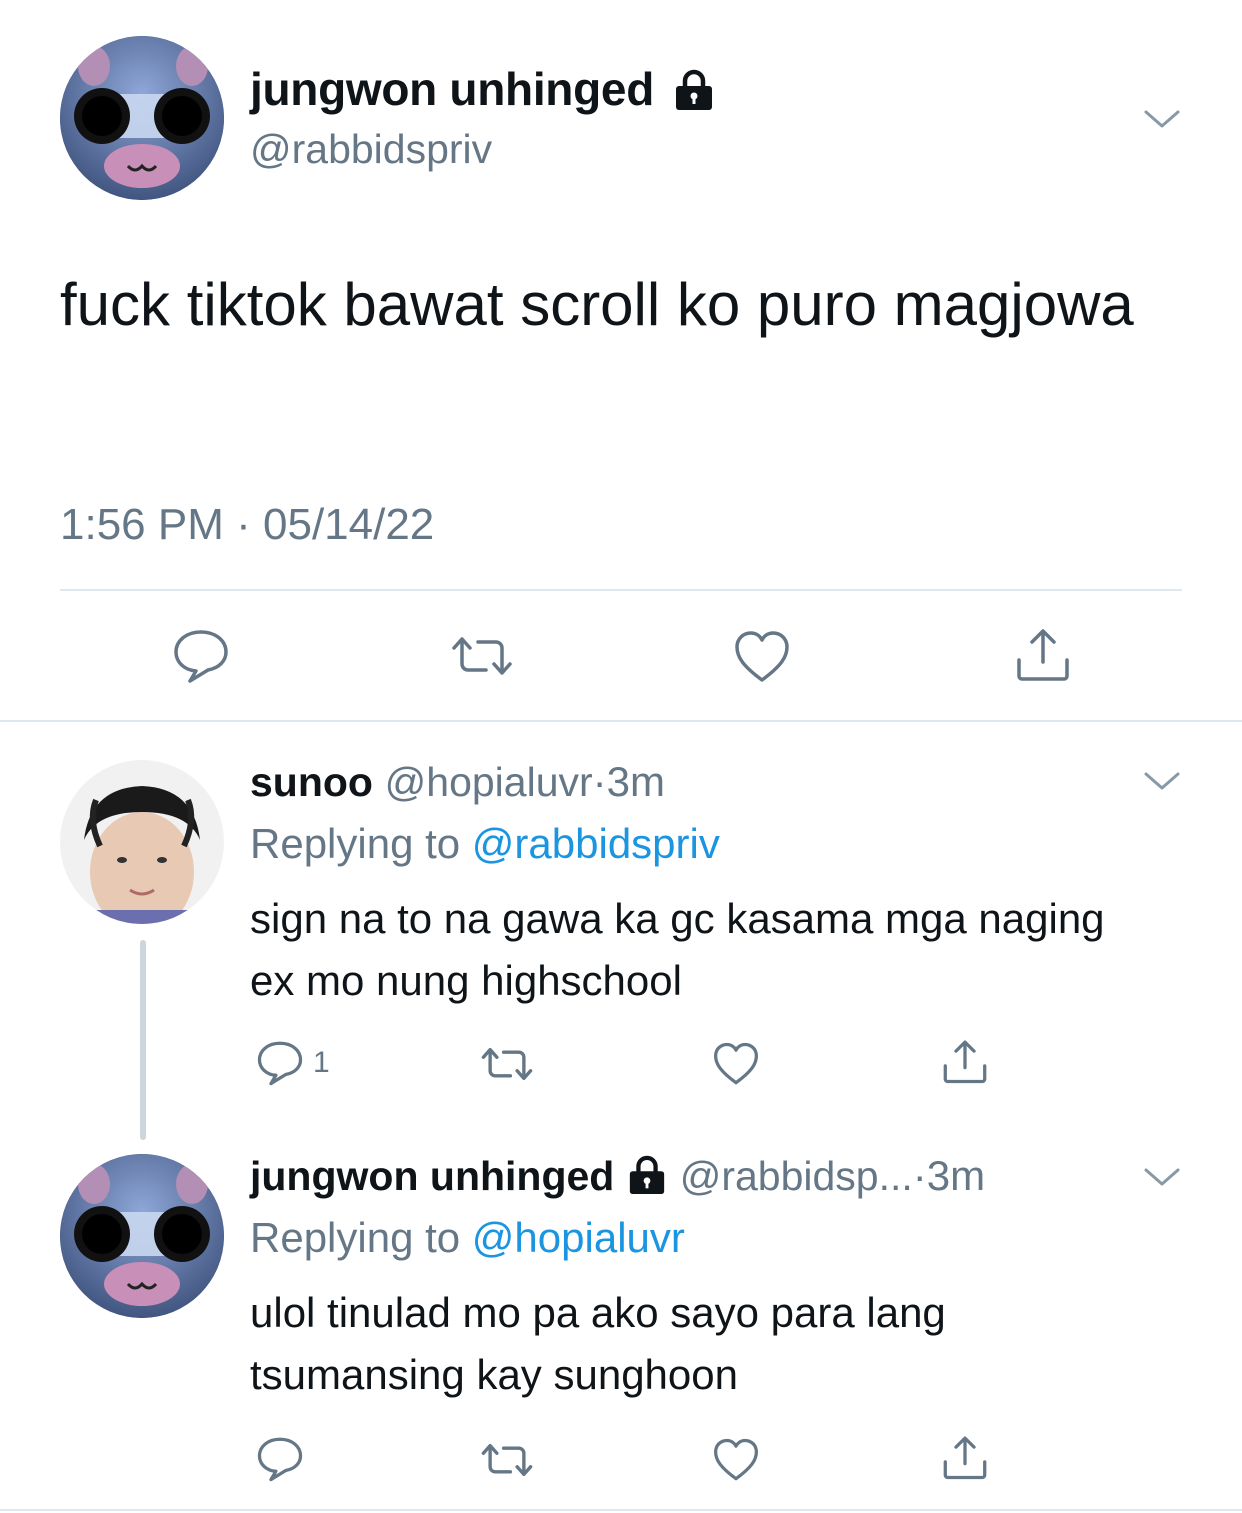 The image size is (1242, 1513). Describe the element at coordinates (617, 1176) in the screenshot. I see `reply-header: jungwon unhinged @rabbidsp...·3m` at that location.